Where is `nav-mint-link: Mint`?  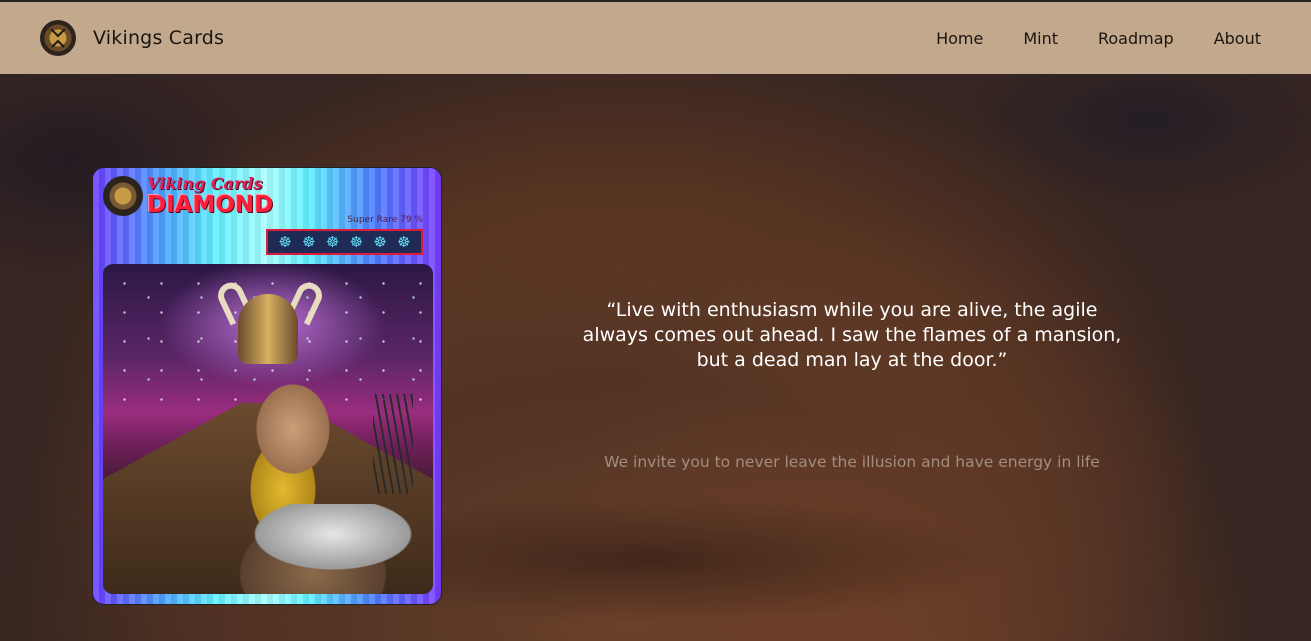
nav-mint-link: Mint is located at coordinates (1040, 38).